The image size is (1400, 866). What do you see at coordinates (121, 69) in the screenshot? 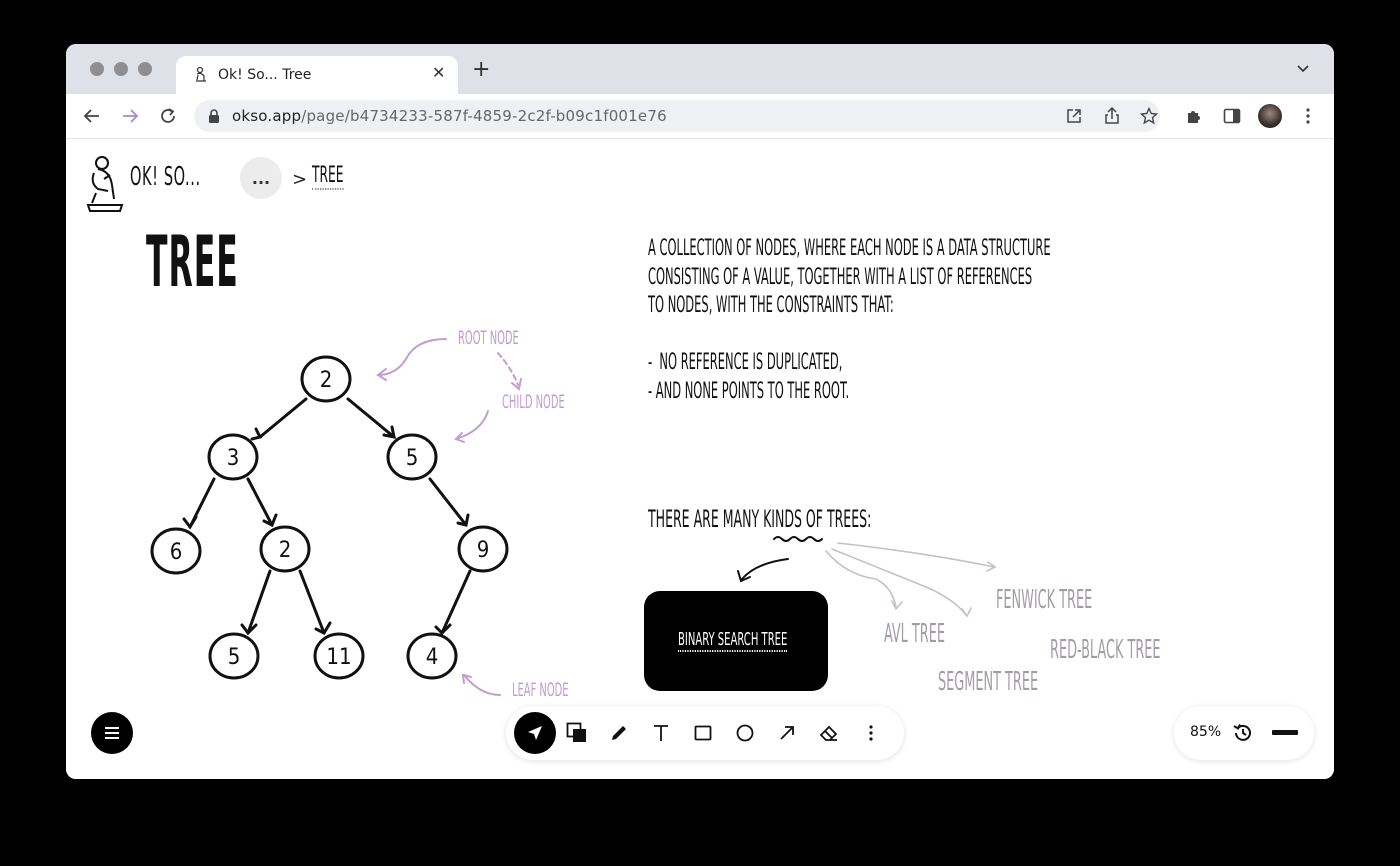
I see `minimize-window-button` at bounding box center [121, 69].